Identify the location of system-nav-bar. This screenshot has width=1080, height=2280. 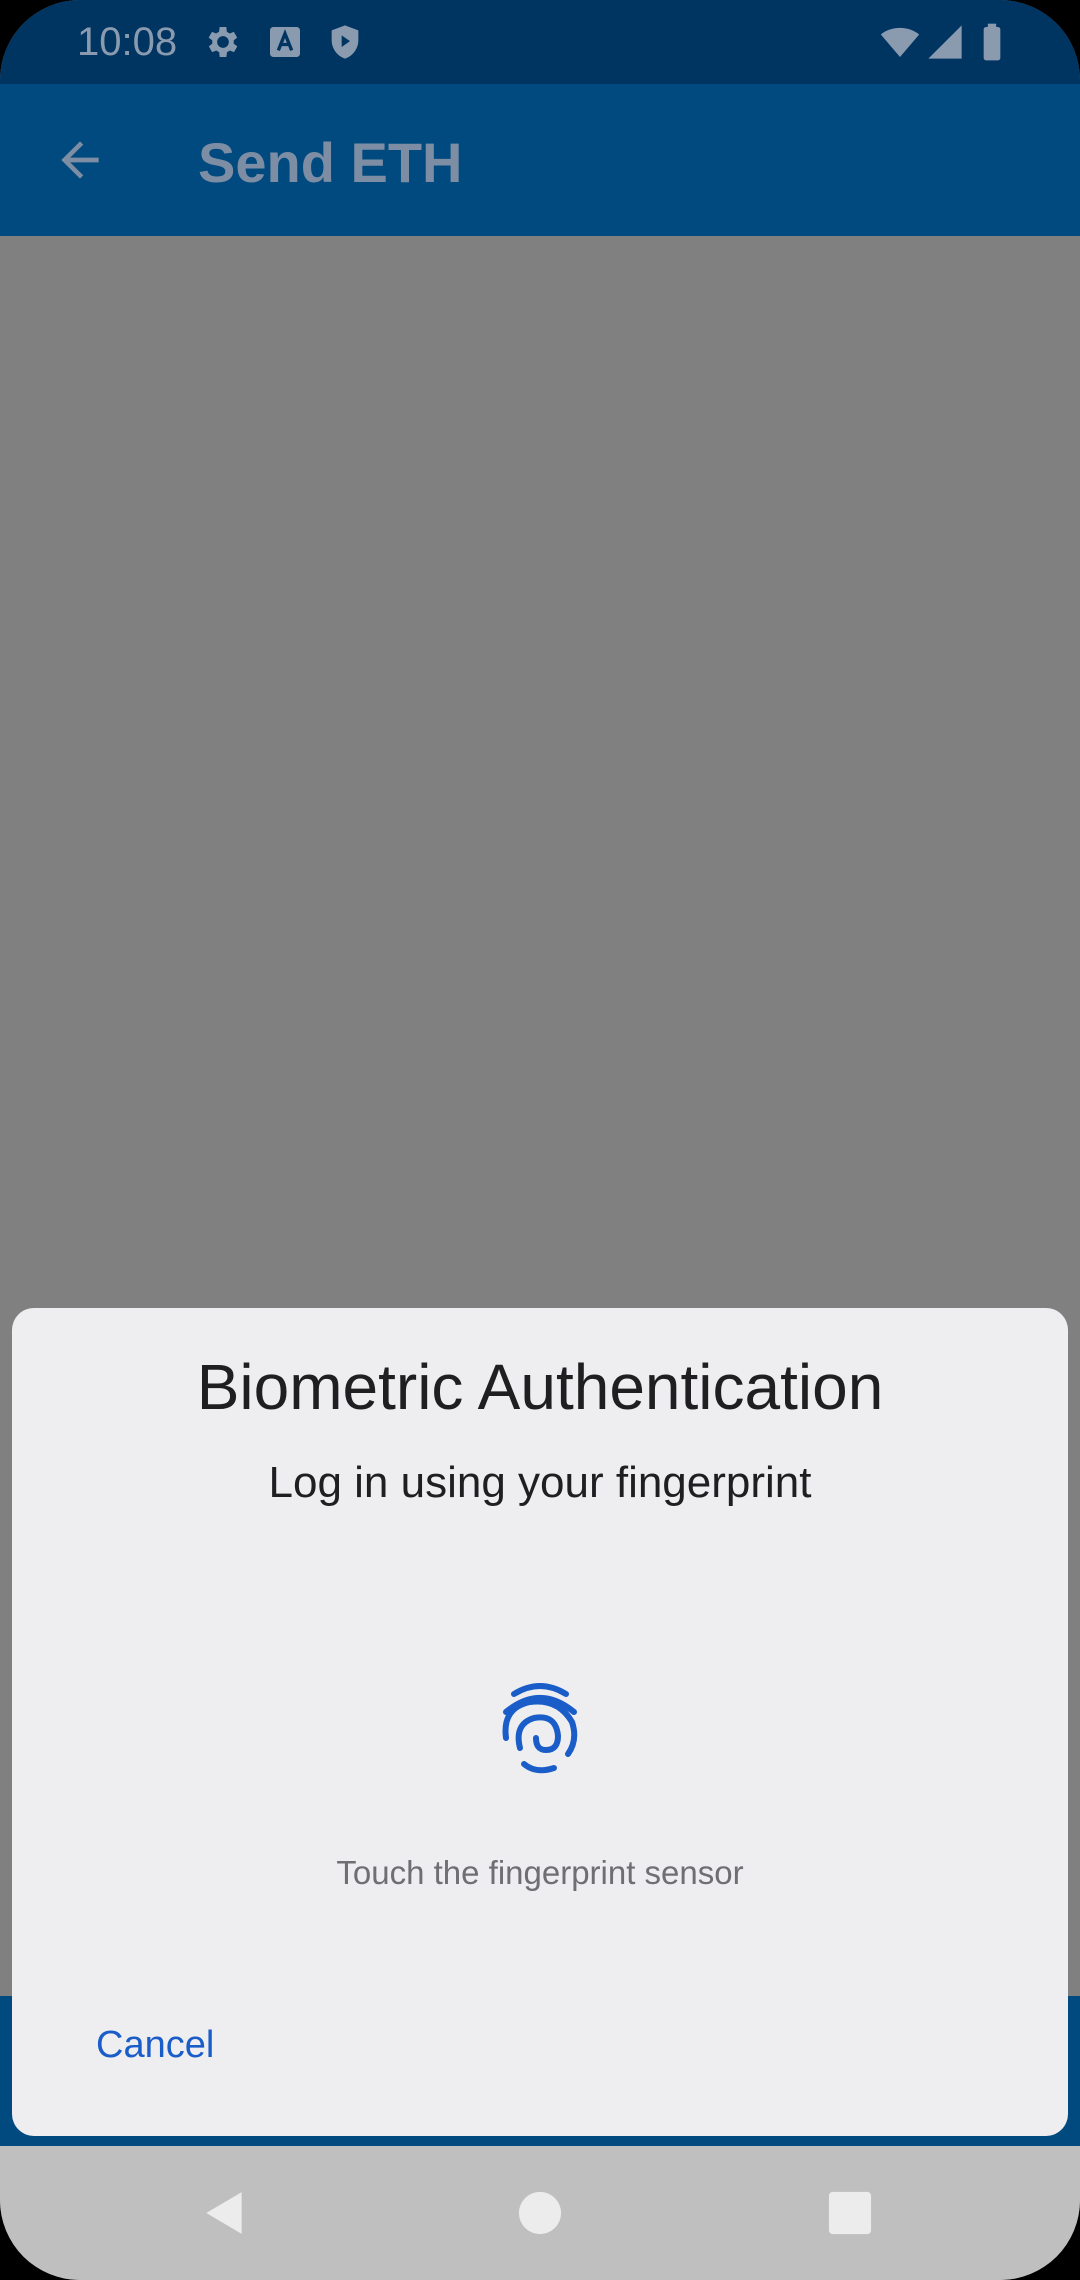
(540, 2213).